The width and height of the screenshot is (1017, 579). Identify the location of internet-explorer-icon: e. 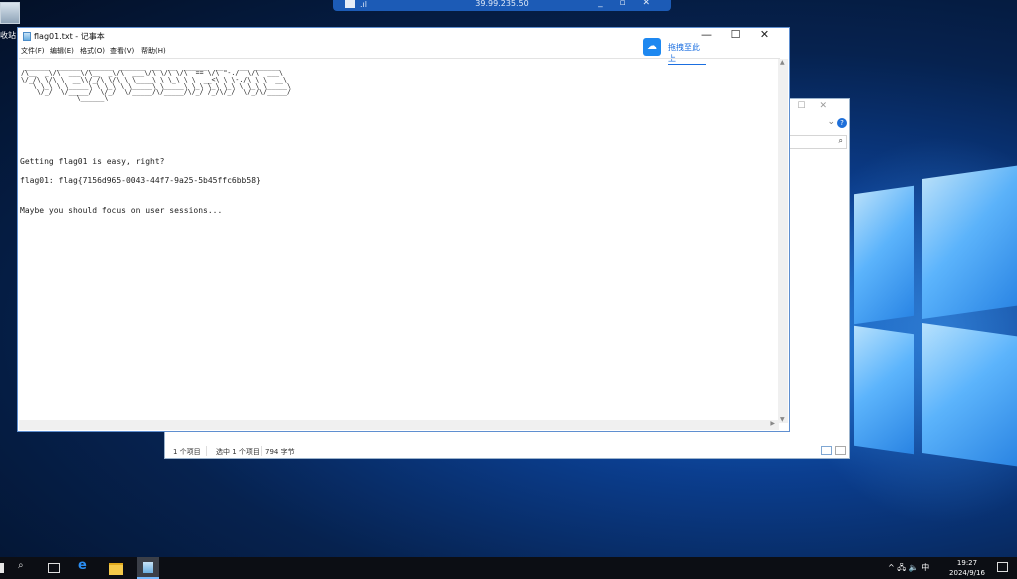
(82, 566).